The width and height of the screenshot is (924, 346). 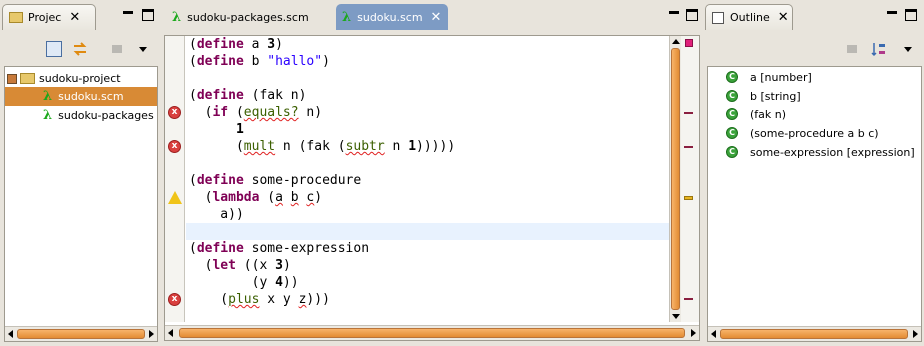 What do you see at coordinates (676, 41) in the screenshot?
I see `scroll-up-icon` at bounding box center [676, 41].